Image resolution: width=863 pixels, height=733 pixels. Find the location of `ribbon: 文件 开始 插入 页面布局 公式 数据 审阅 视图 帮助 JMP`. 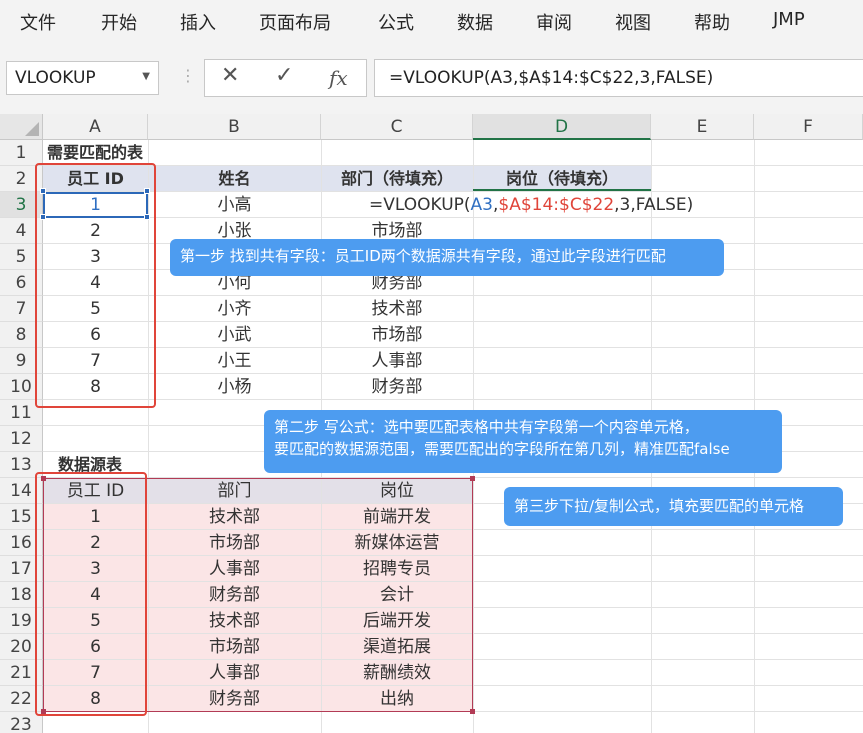

ribbon: 文件 开始 插入 页面布局 公式 数据 审阅 视图 帮助 JMP is located at coordinates (431, 23).